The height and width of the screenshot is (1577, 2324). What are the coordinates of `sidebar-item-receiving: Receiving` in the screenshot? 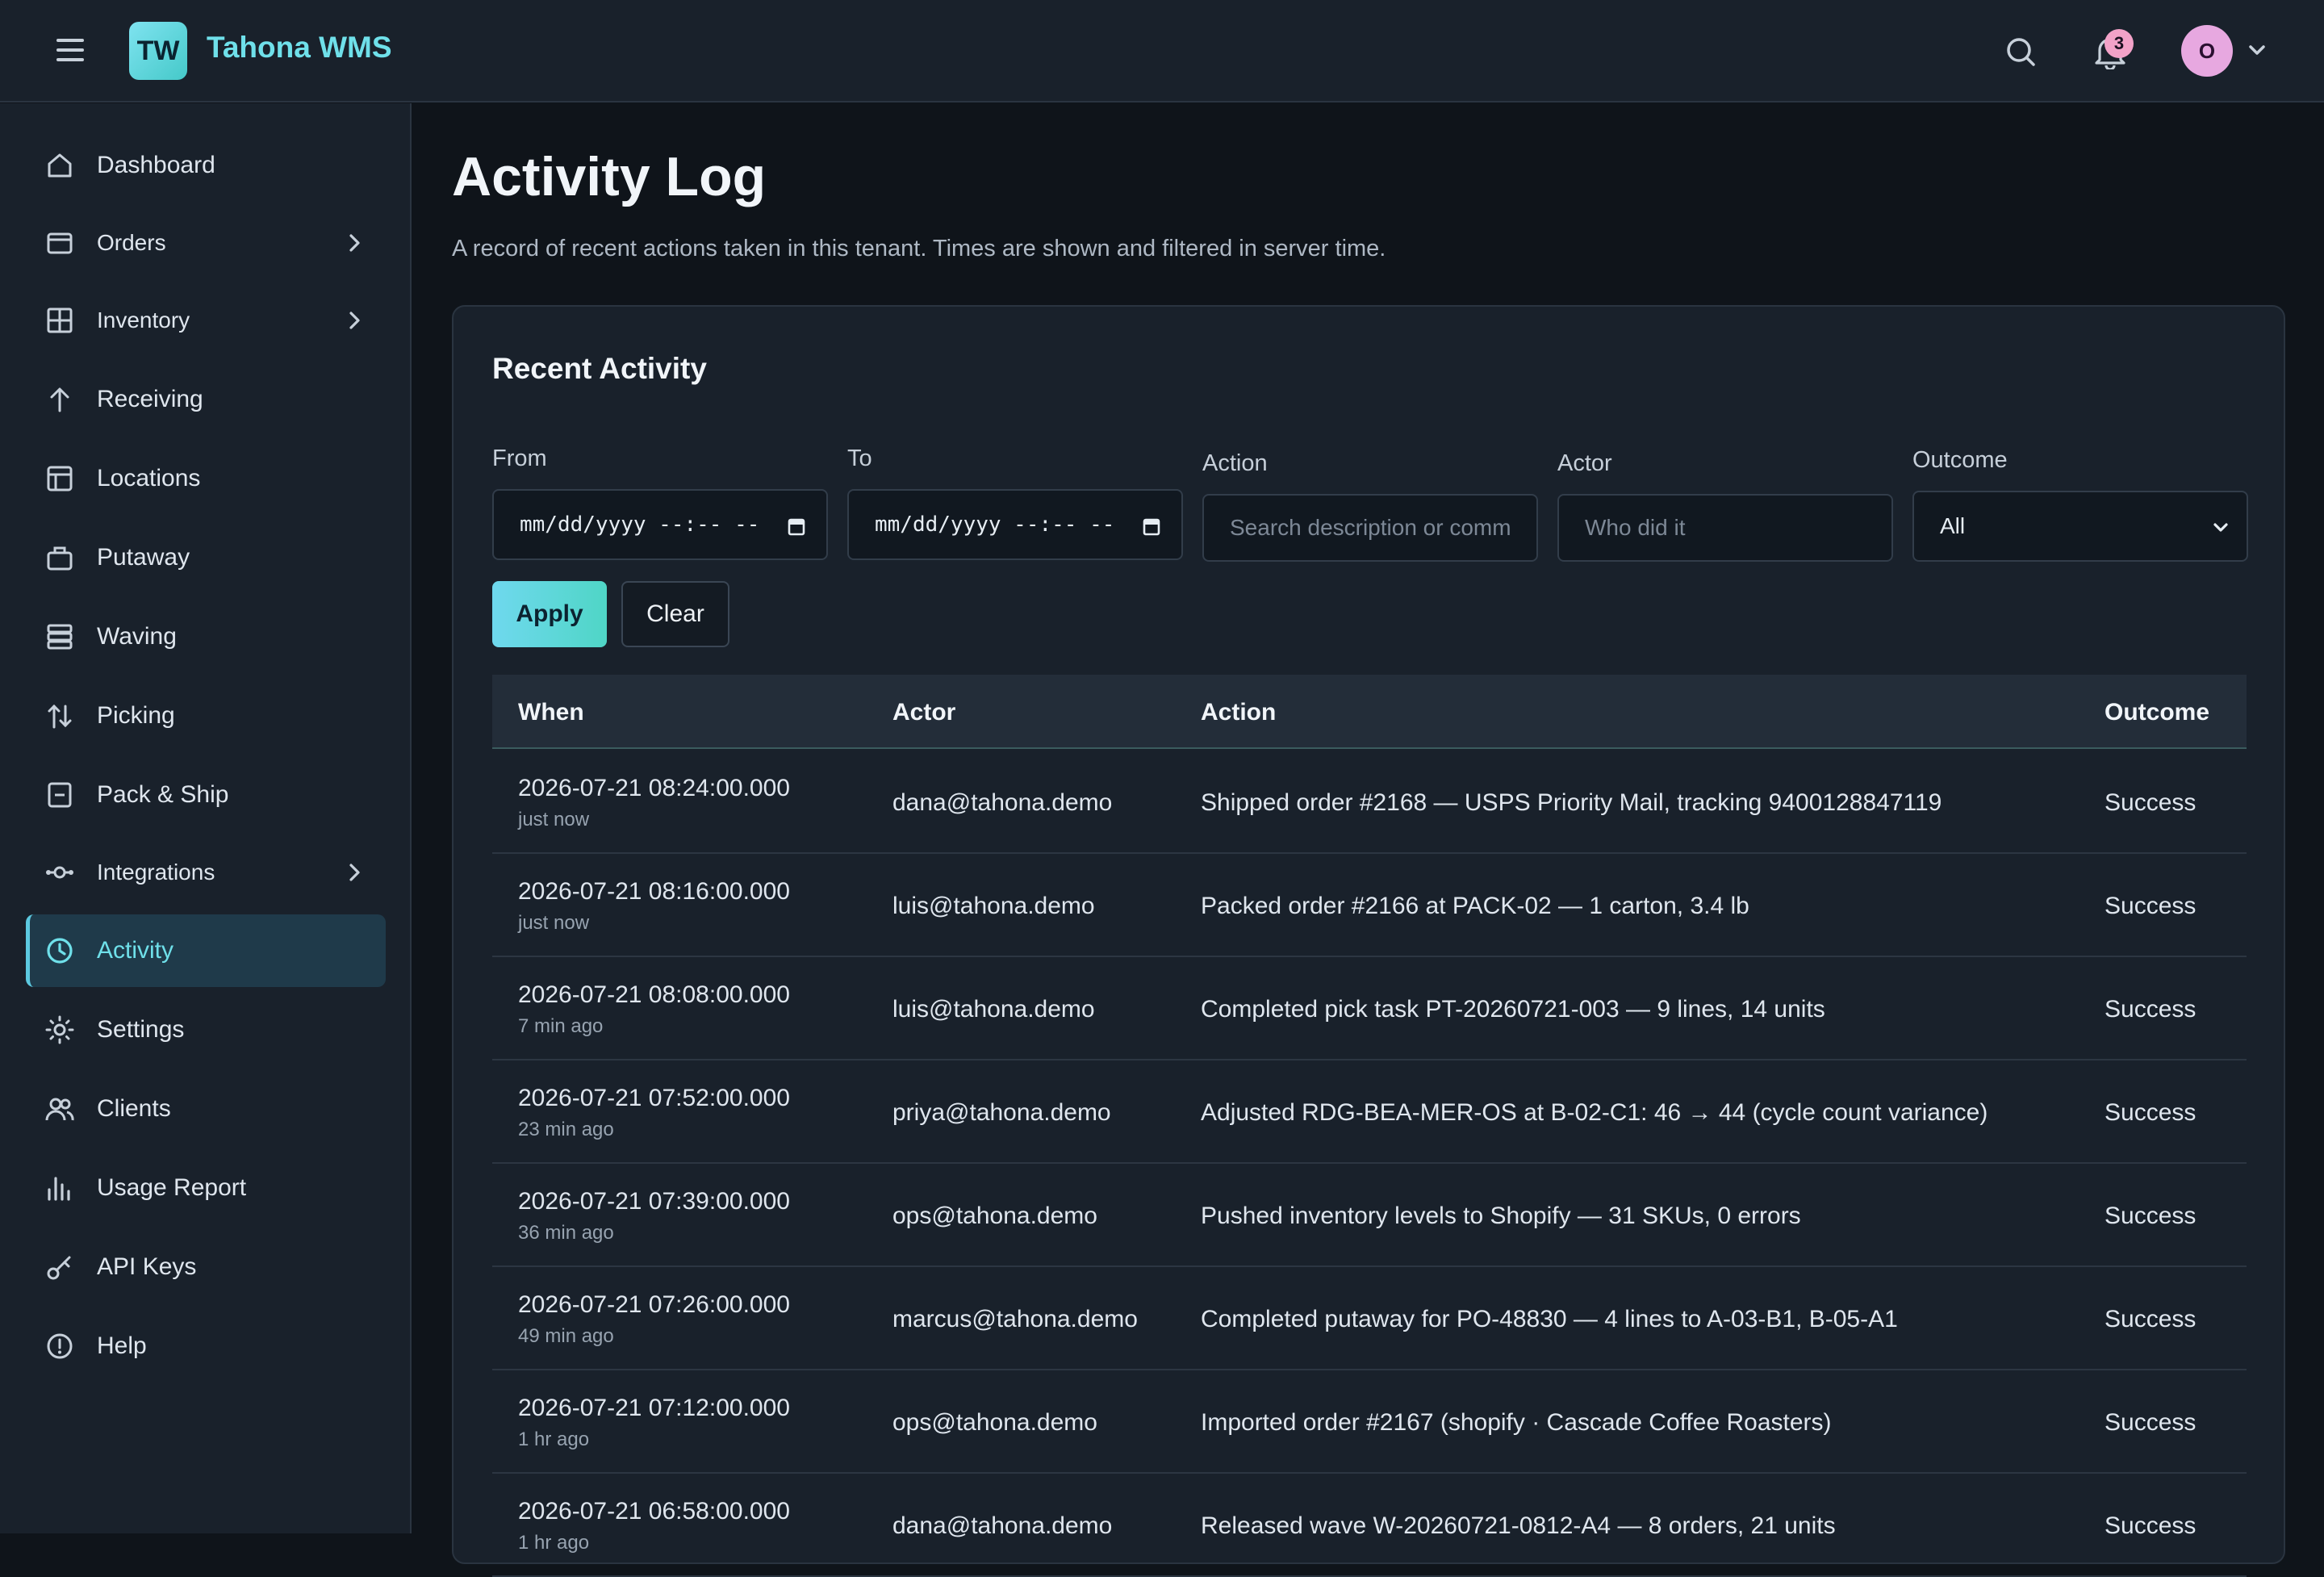 It's located at (206, 399).